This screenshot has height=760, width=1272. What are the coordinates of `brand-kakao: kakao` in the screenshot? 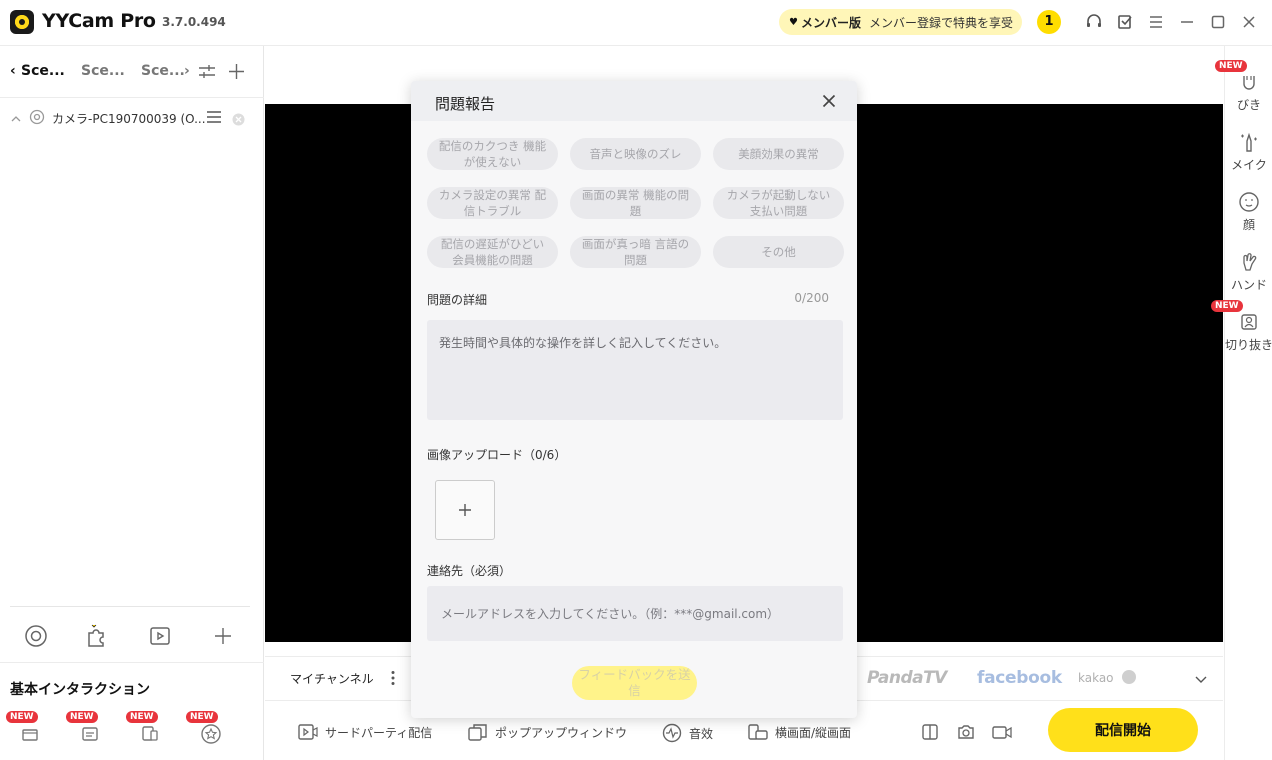 It's located at (1096, 678).